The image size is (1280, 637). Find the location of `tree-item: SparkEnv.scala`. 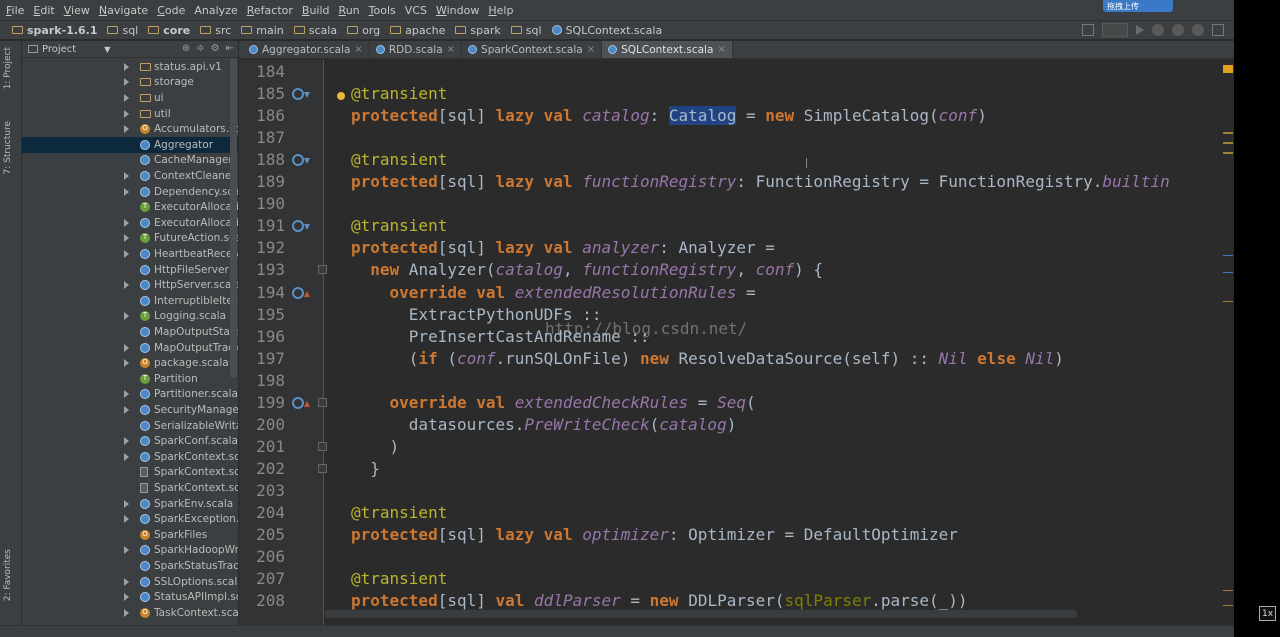

tree-item: SparkEnv.scala is located at coordinates (130, 504).